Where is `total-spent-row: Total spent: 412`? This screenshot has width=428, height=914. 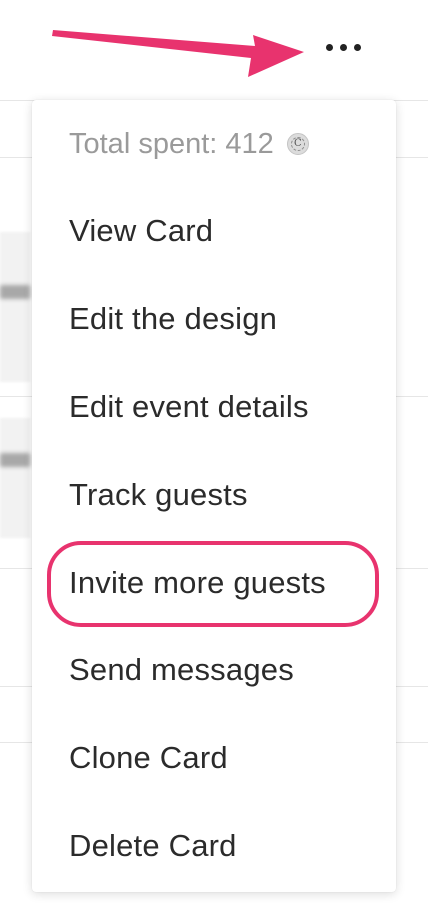 total-spent-row: Total spent: 412 is located at coordinates (189, 144).